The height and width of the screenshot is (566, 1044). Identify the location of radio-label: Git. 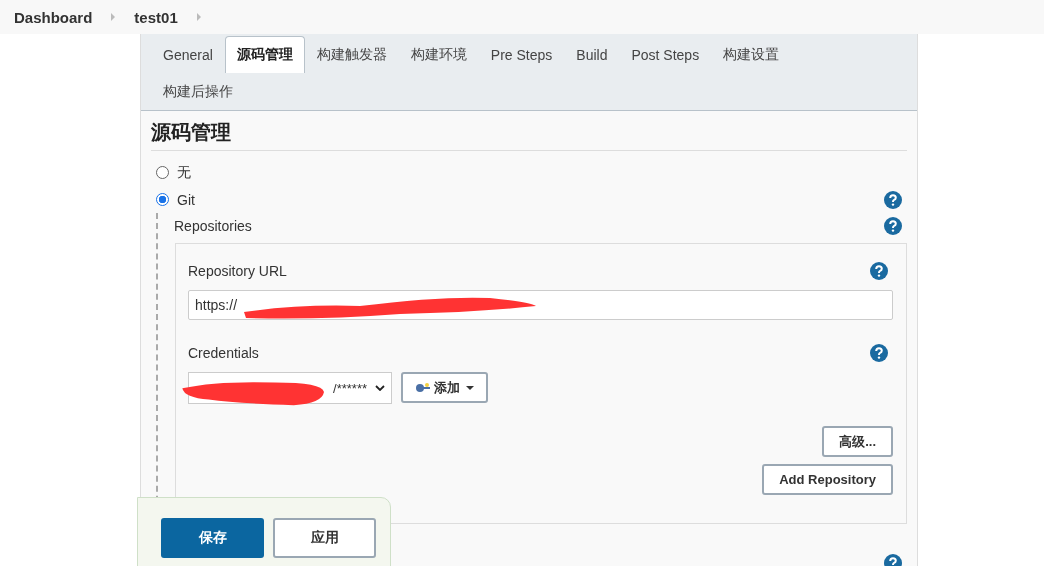
(186, 199).